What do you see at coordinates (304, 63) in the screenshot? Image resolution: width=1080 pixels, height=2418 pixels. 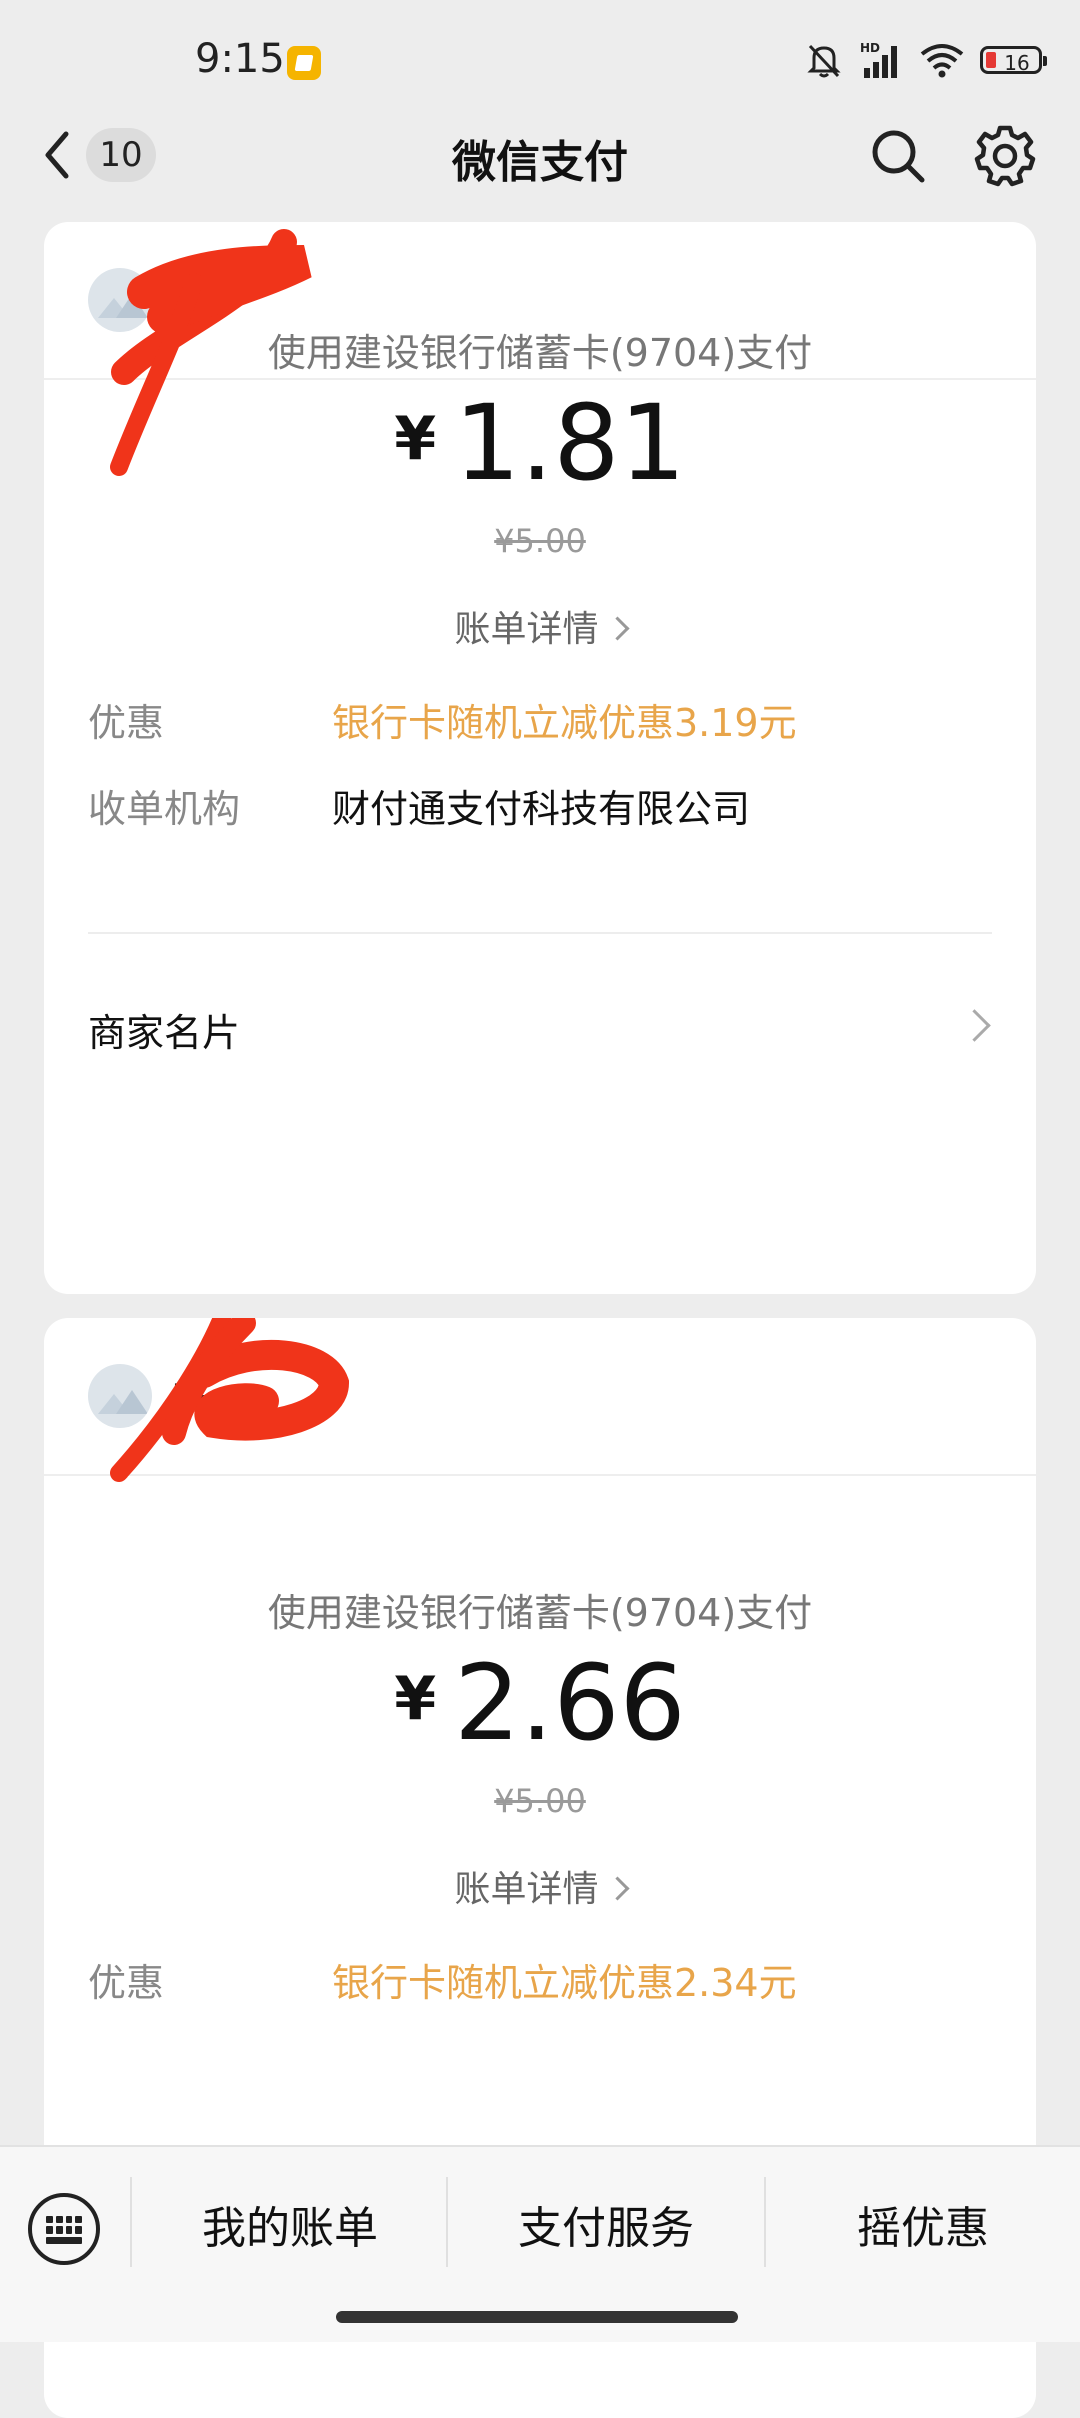 I see `notification-app-icon` at bounding box center [304, 63].